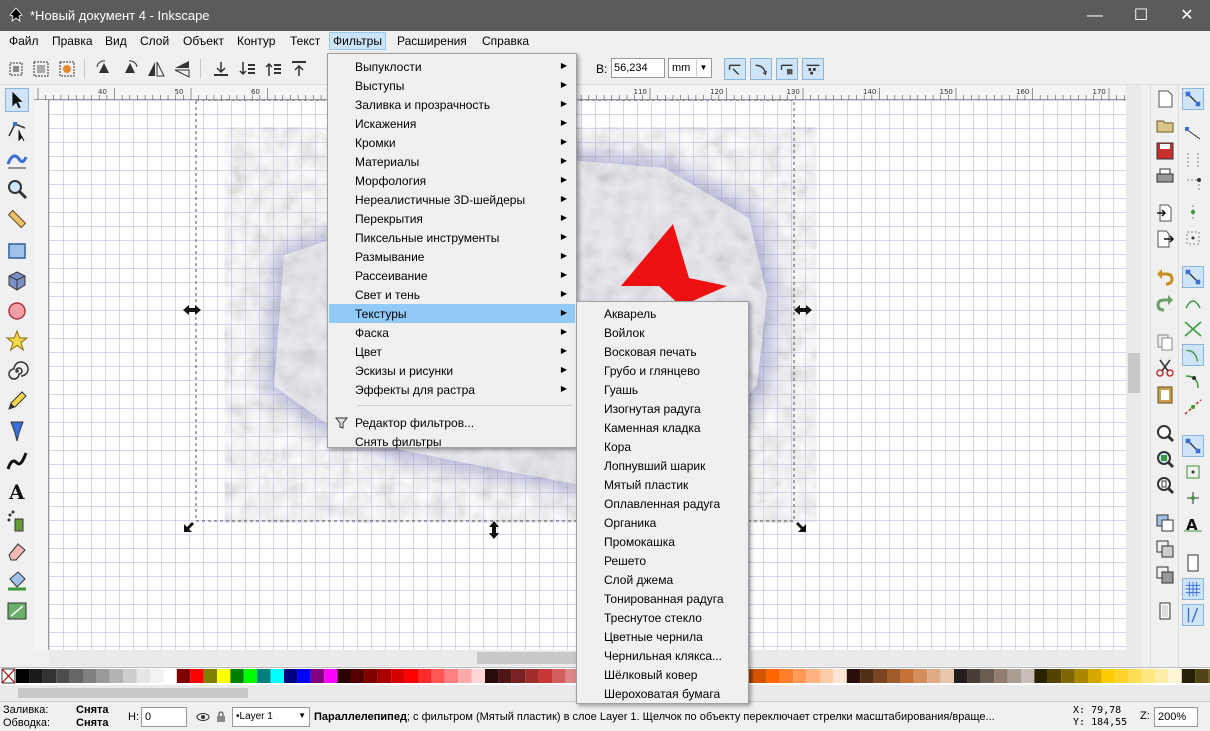  Describe the element at coordinates (452, 351) in the screenshot. I see `filters-menu-item: Цвет ▶` at that location.